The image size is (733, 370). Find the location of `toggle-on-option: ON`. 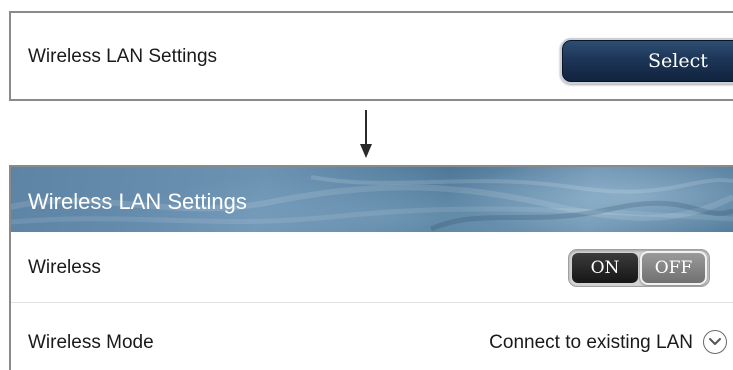

toggle-on-option: ON is located at coordinates (605, 268).